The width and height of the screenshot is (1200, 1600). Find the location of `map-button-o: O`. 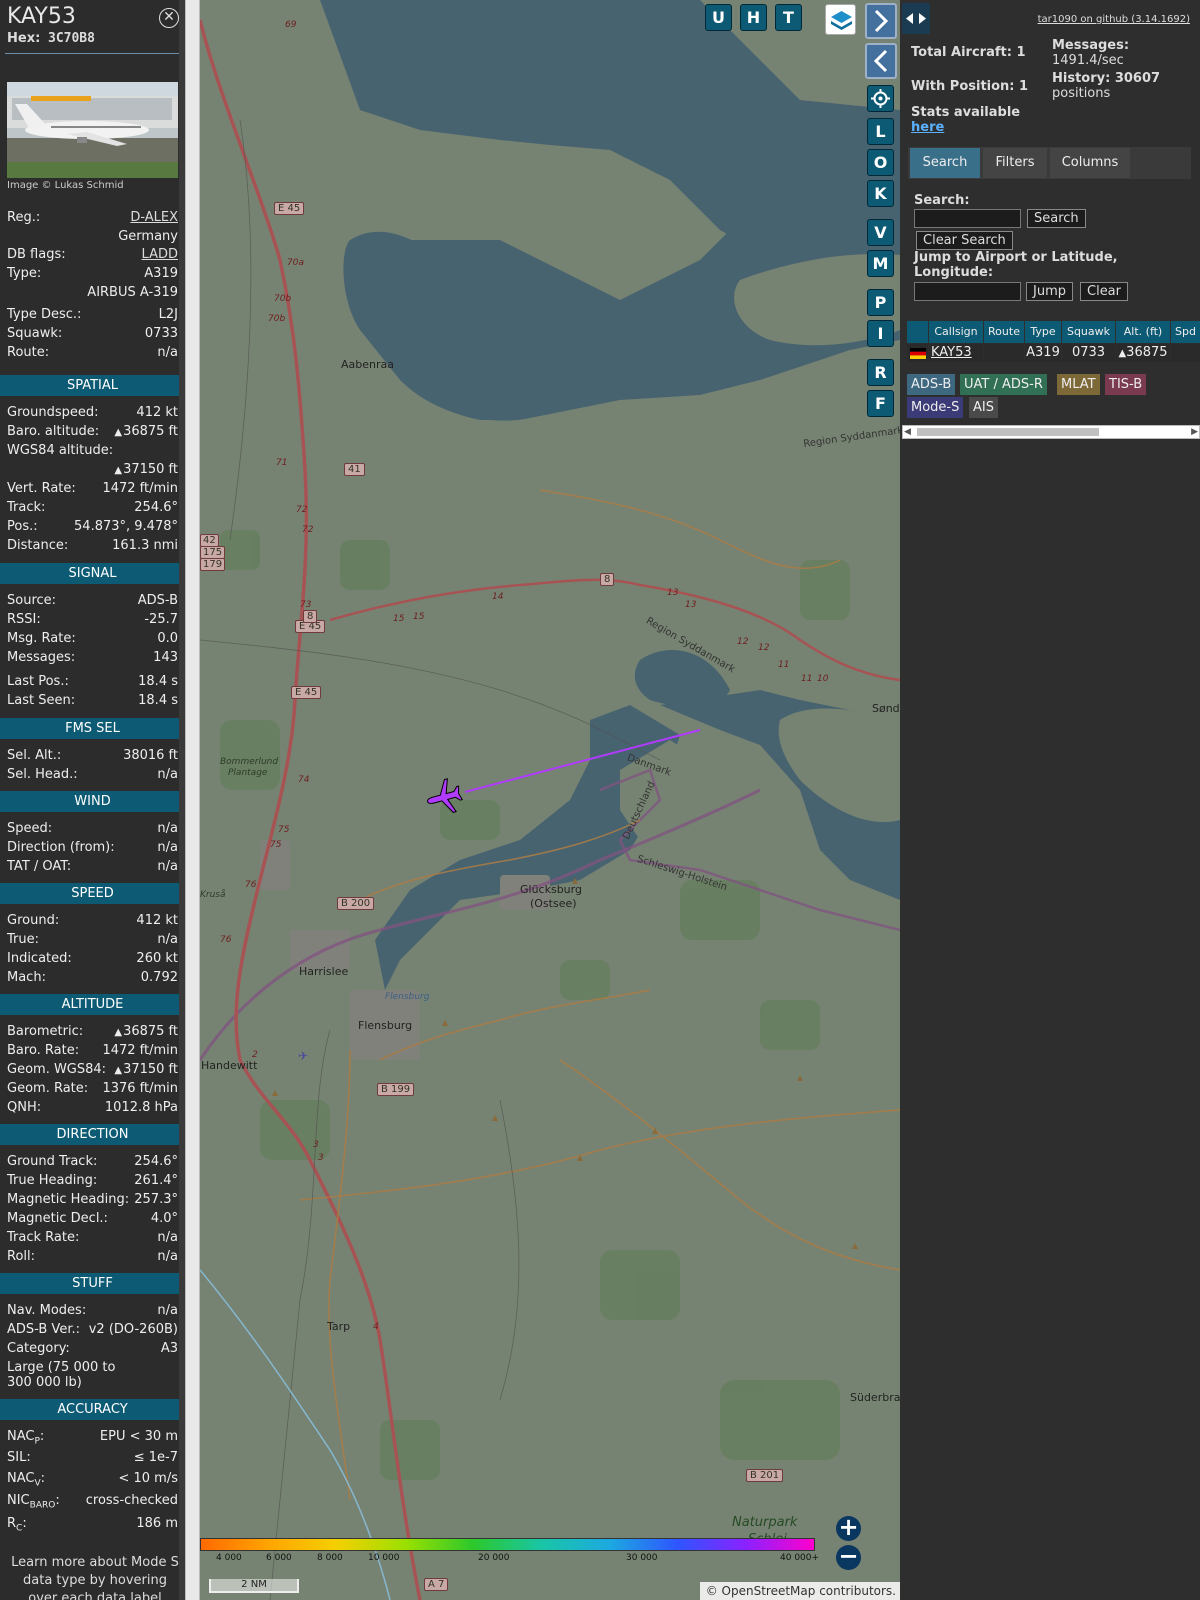

map-button-o: O is located at coordinates (880, 162).